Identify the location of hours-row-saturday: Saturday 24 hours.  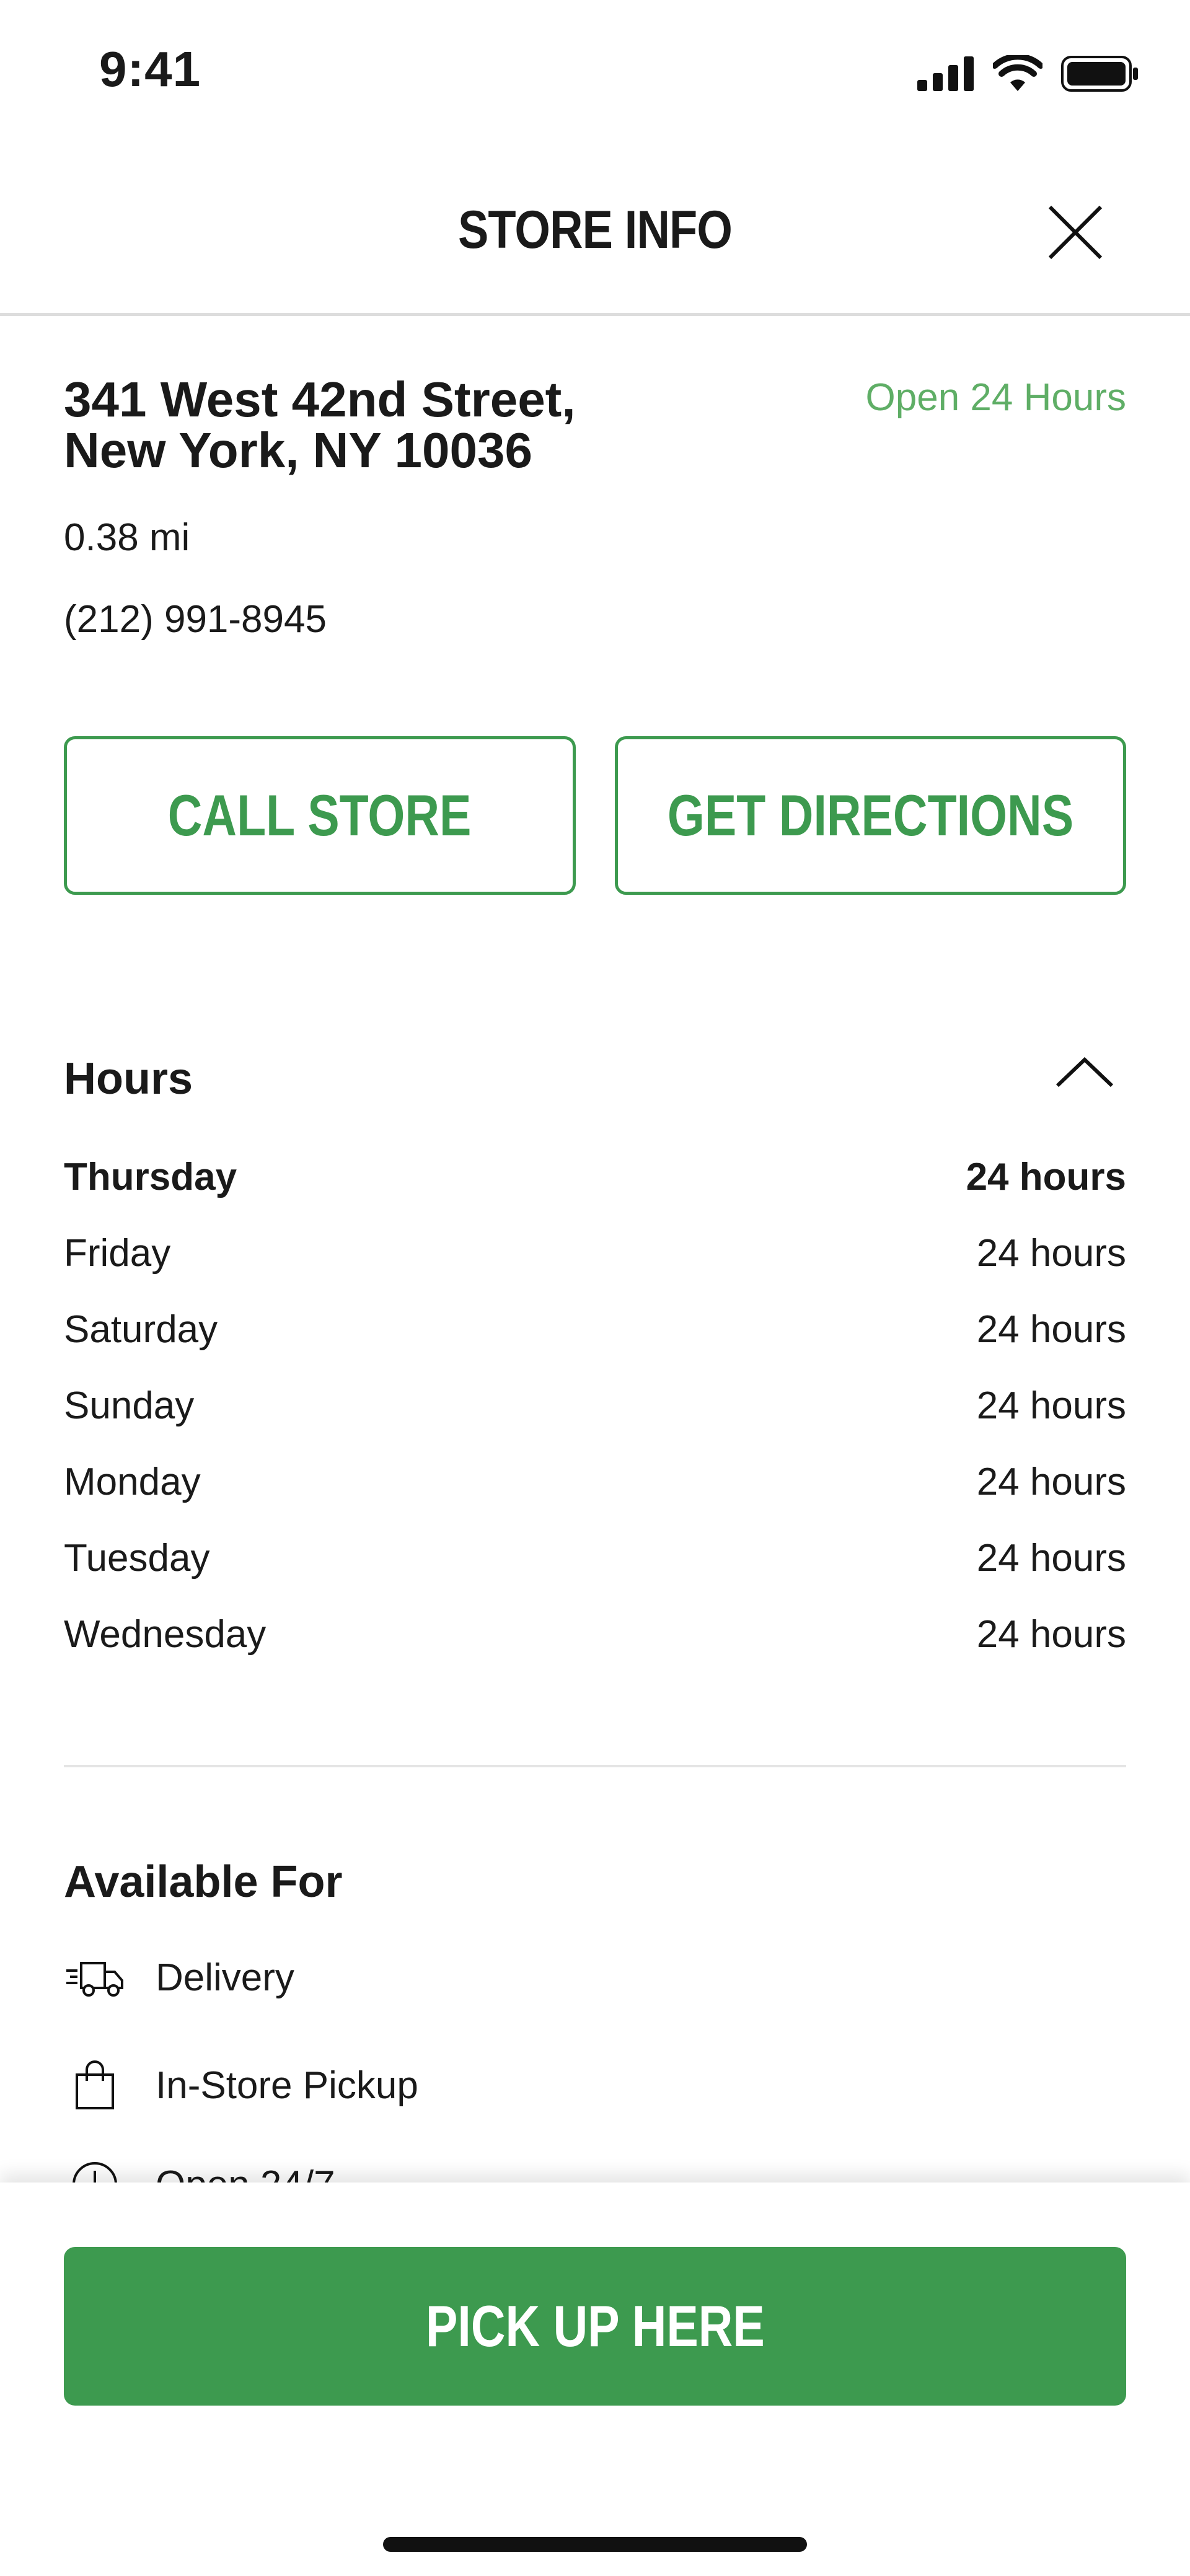
(595, 1343).